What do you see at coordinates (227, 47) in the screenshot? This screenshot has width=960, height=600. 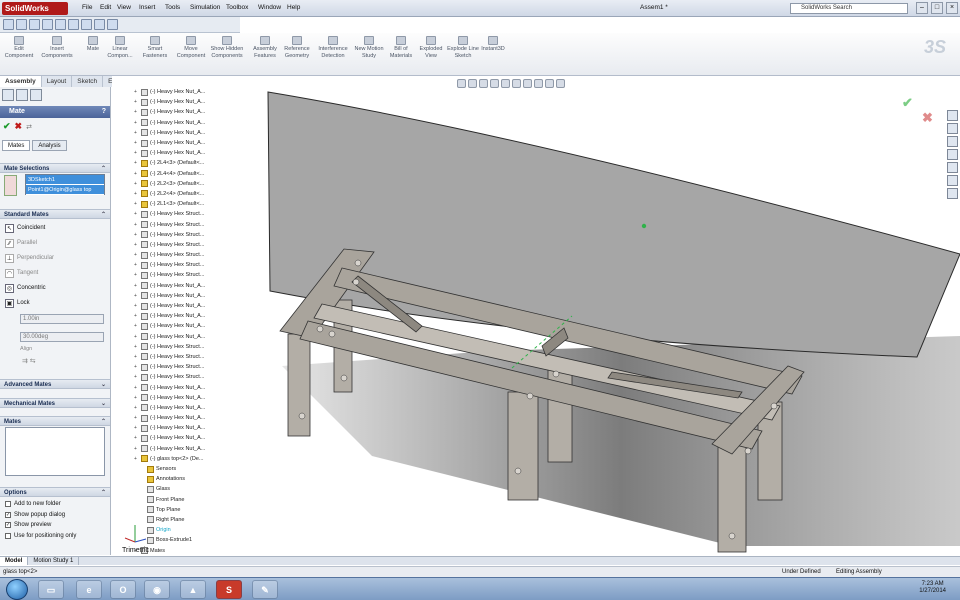 I see `cmd-show-hidden-components: Show Hidden Components` at bounding box center [227, 47].